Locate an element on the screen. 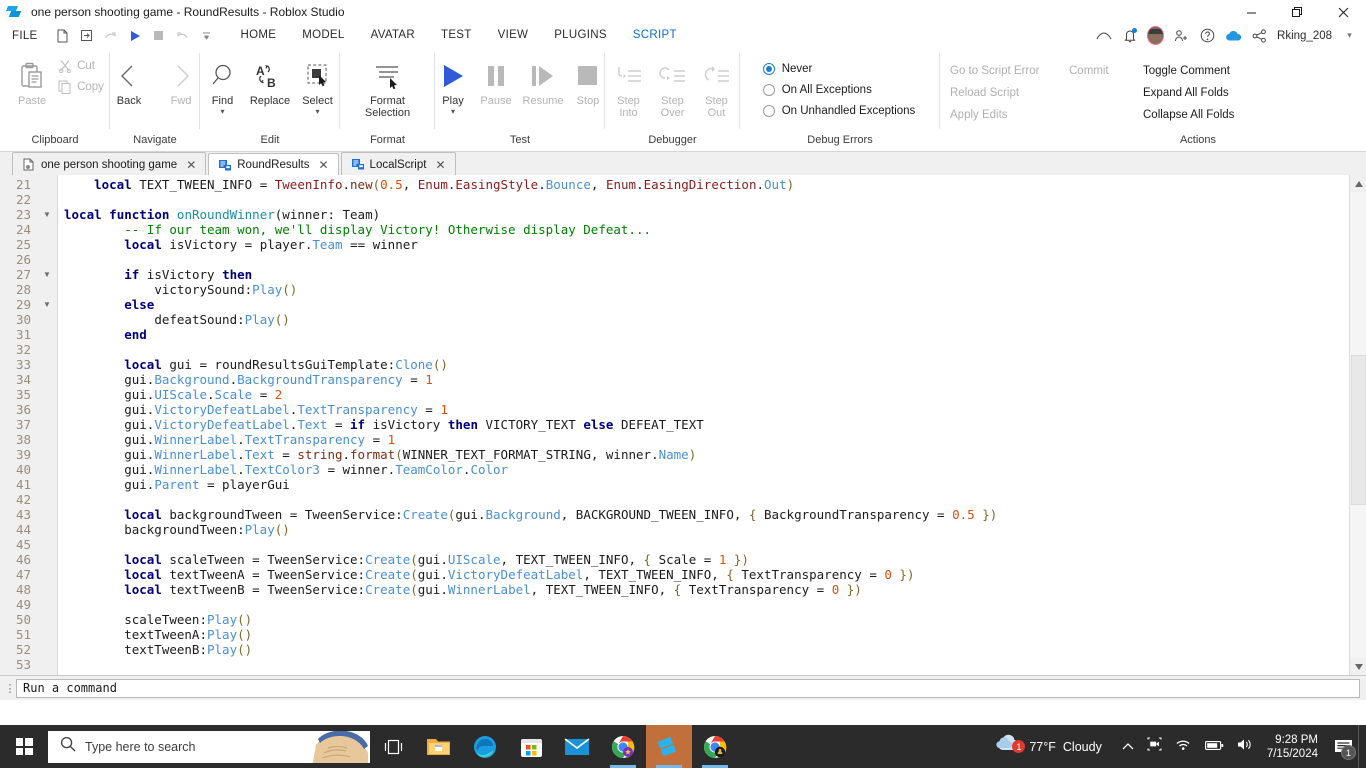  go-to-script-error-action: Go to Script Error is located at coordinates (1002, 71).